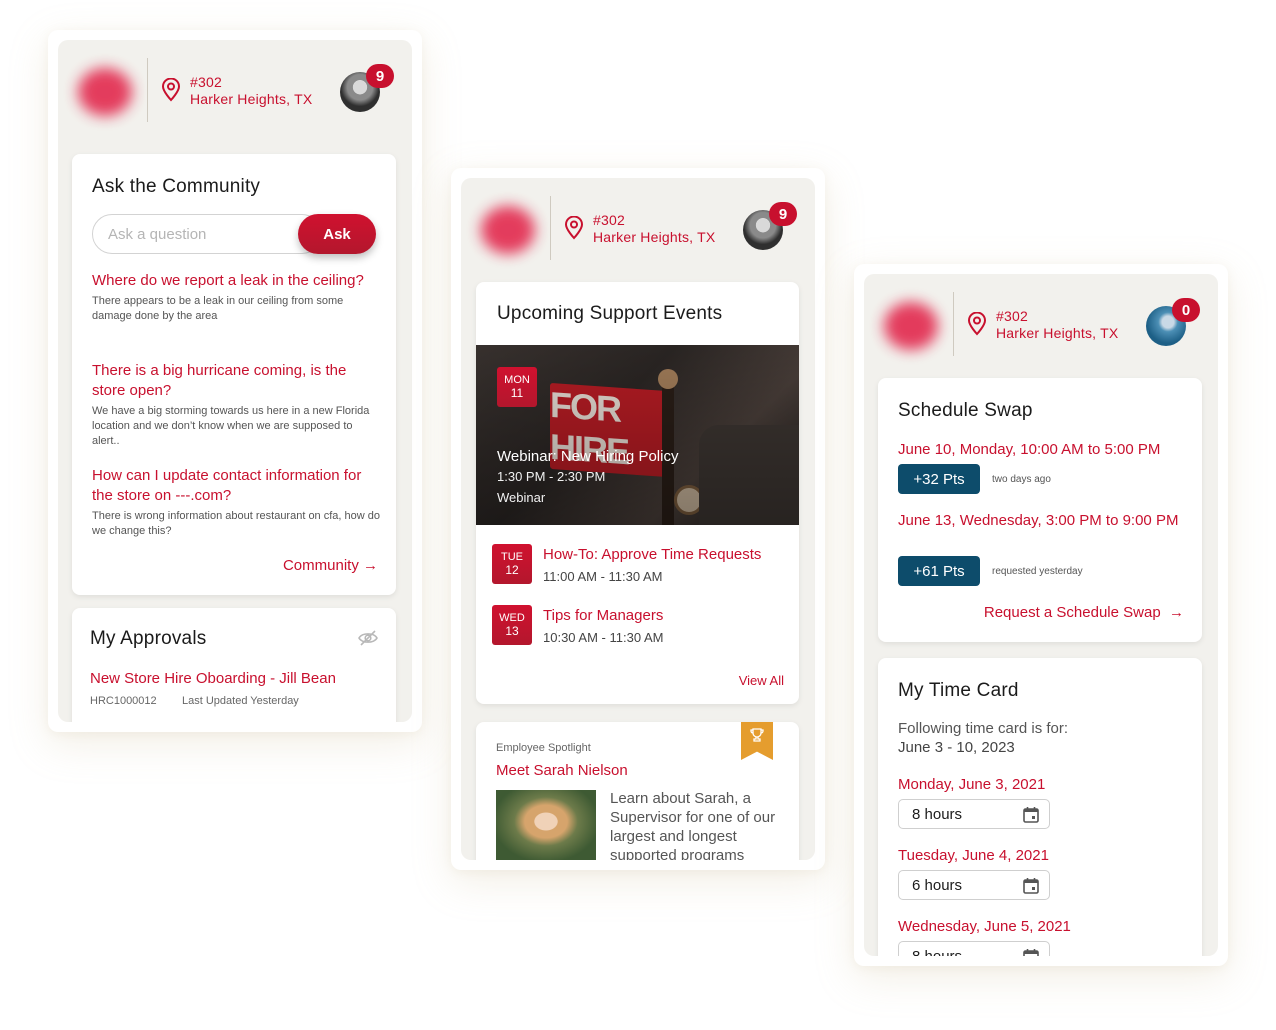 Image resolution: width=1276 pixels, height=1030 pixels. I want to click on hours-value: 6 hours, so click(937, 885).